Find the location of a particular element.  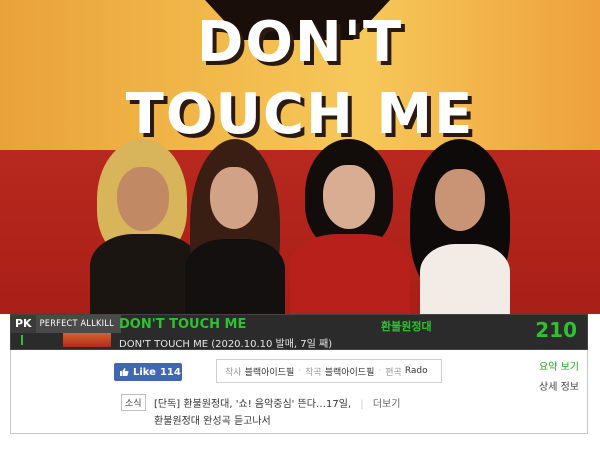

news-headline-1: [단독] 환불원정대, '쇼! 음악중심' 뜬다…17일, | 더보기 is located at coordinates (277, 402).